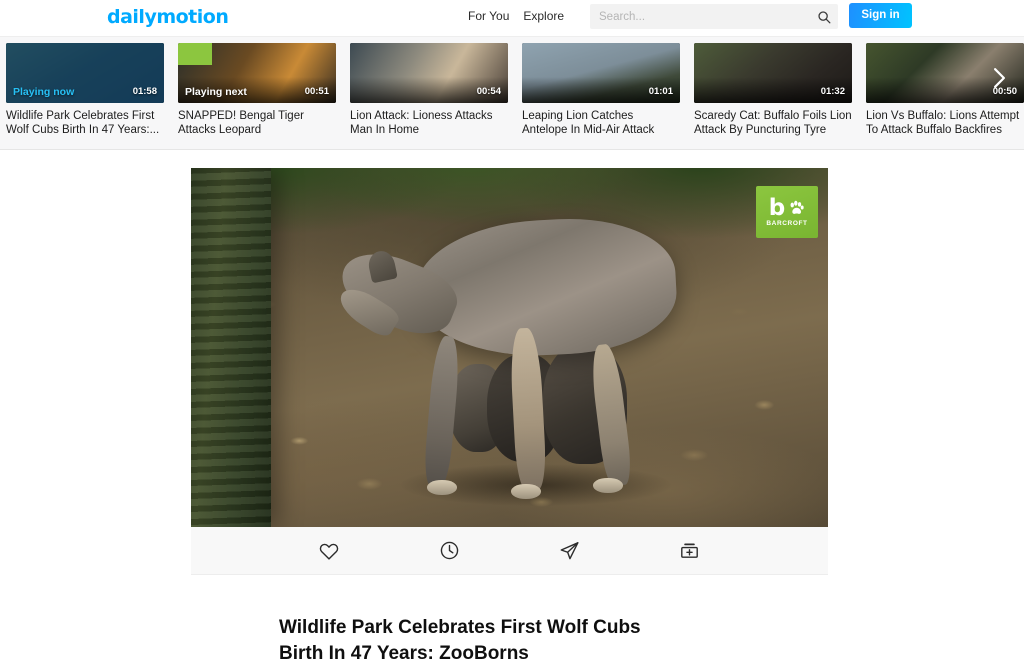 The image size is (1024, 664). What do you see at coordinates (509, 551) in the screenshot?
I see `video-action-bar` at bounding box center [509, 551].